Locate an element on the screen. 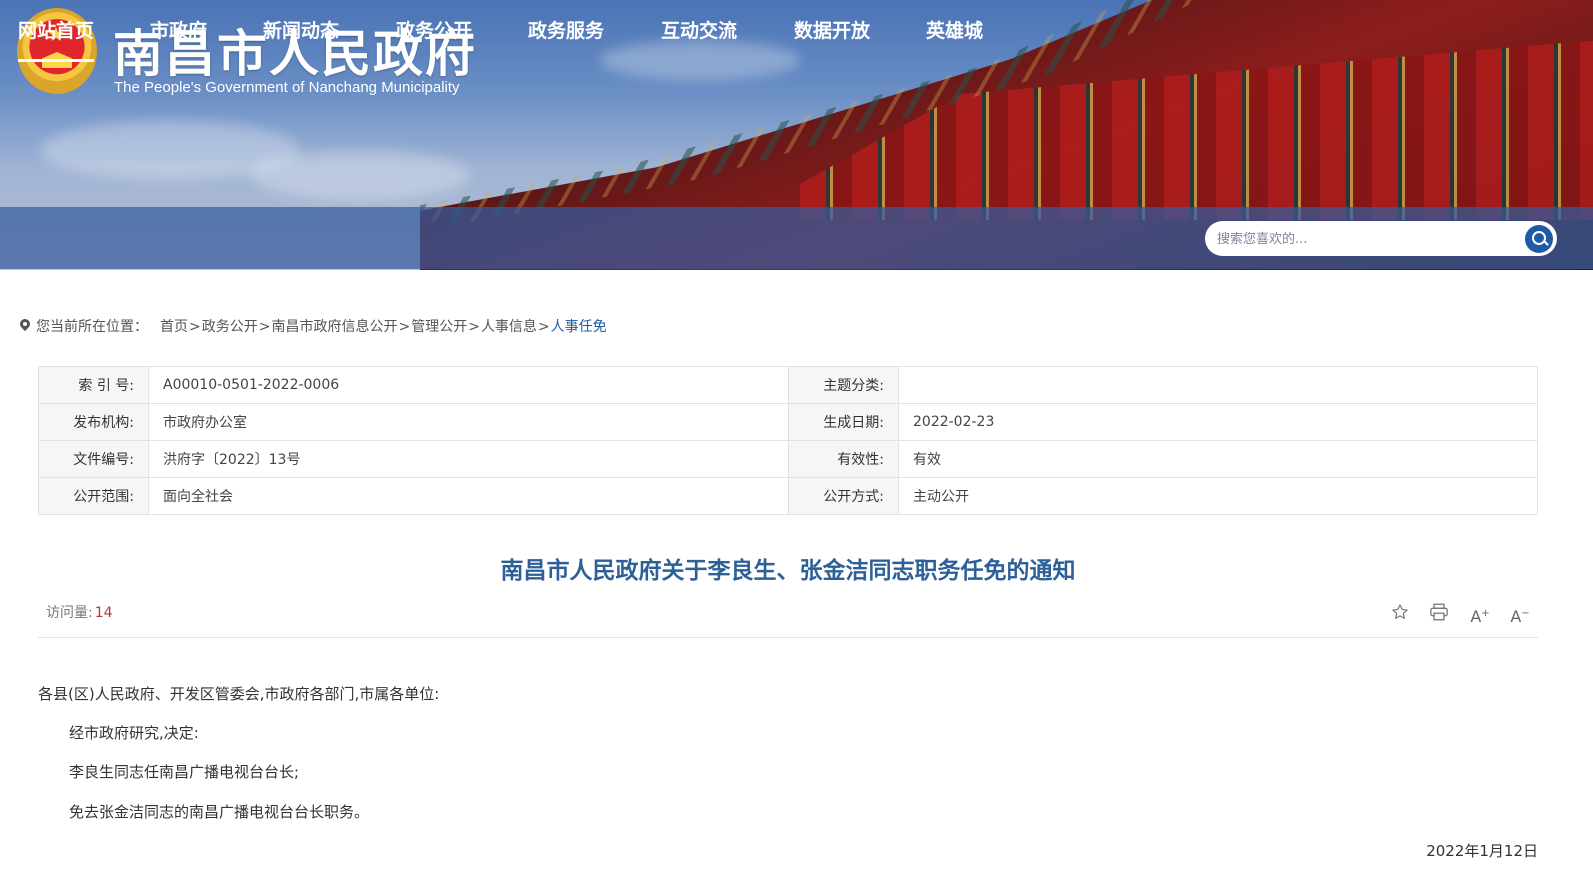  nav-item-open-data: 数据开放 is located at coordinates (832, 31).